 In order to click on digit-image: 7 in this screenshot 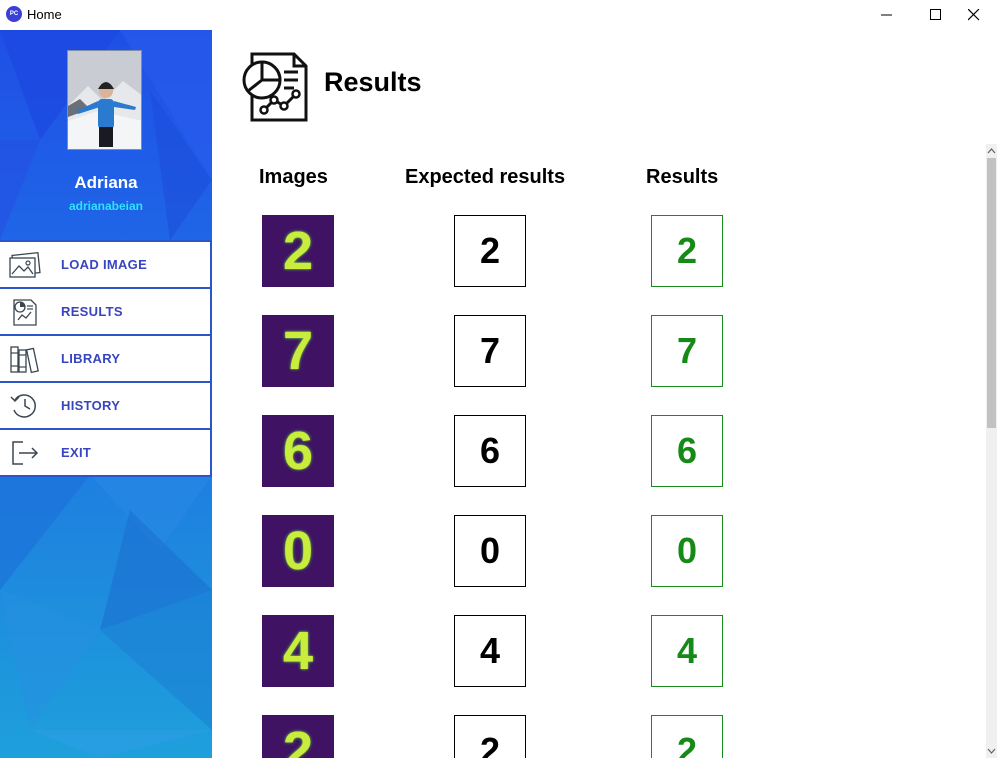, I will do `click(298, 351)`.